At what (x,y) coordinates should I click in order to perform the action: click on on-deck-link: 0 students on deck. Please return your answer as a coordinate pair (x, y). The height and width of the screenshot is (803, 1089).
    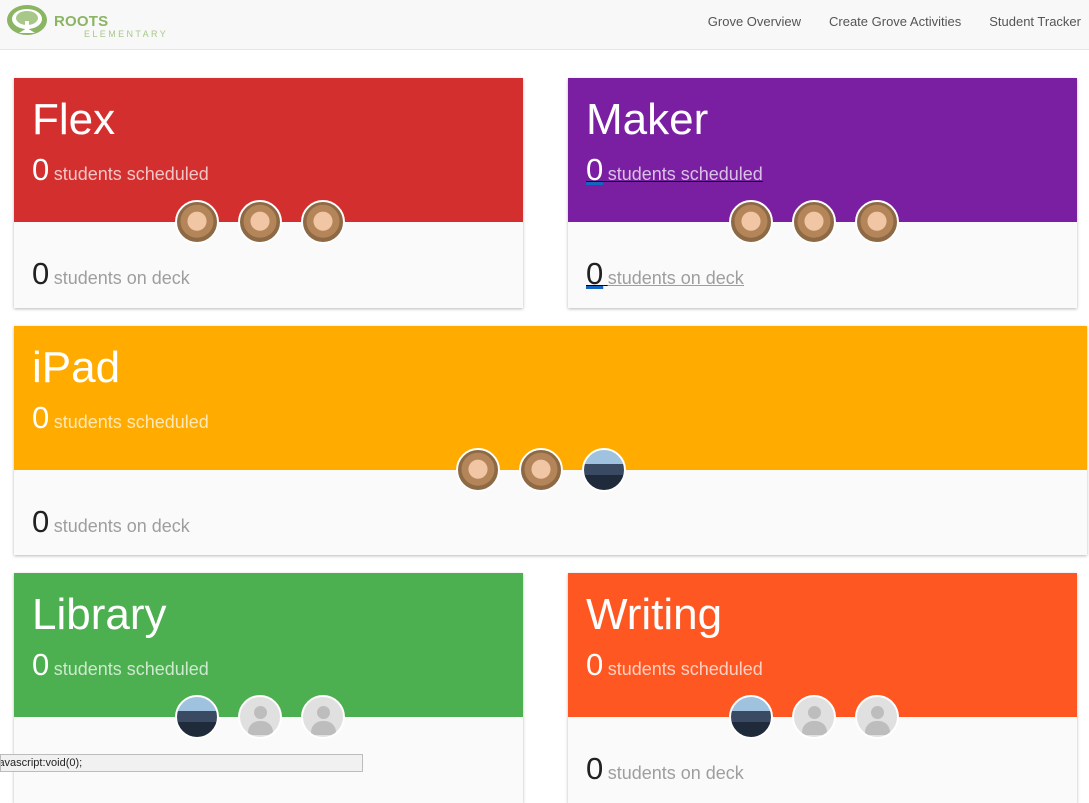
    Looking at the image, I should click on (665, 274).